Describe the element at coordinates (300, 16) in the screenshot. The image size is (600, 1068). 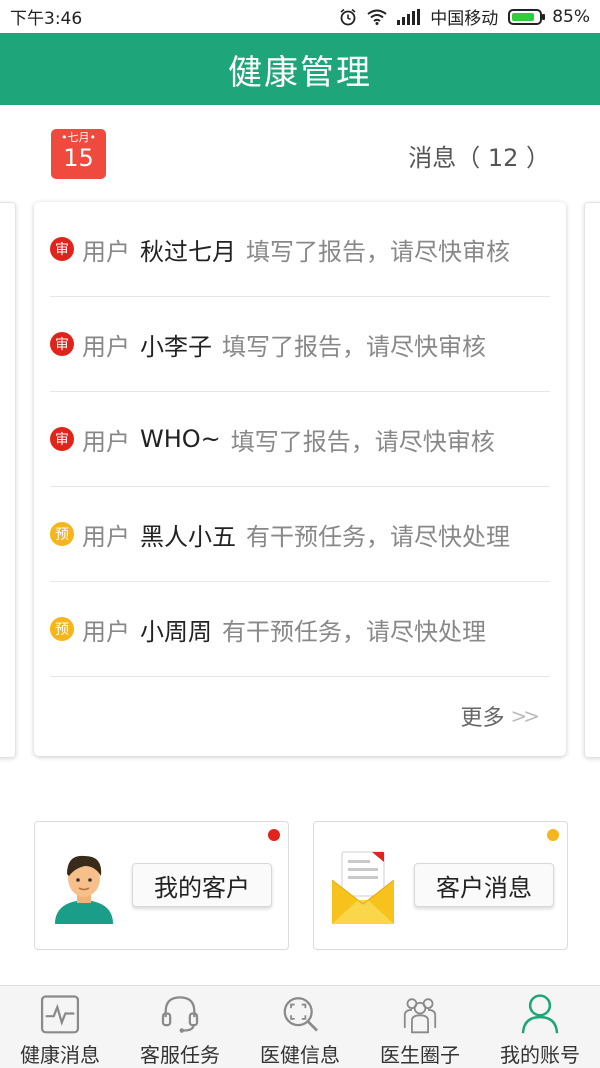
I see `status-bar: 下午3:46 中国移动 85%` at that location.